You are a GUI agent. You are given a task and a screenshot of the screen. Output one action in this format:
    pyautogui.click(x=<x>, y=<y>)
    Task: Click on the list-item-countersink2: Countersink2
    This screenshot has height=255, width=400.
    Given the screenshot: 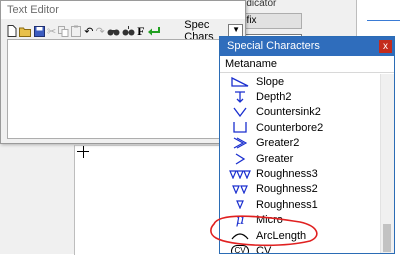 What is the action you would take?
    pyautogui.click(x=300, y=112)
    